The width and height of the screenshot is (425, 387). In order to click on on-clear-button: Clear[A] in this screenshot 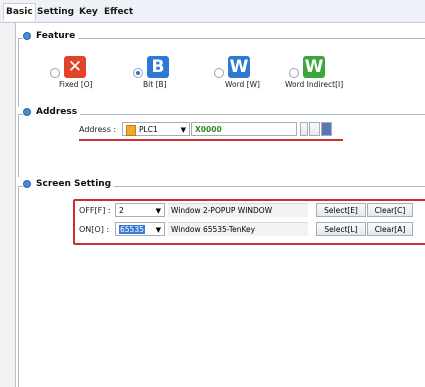, I will do `click(390, 229)`.